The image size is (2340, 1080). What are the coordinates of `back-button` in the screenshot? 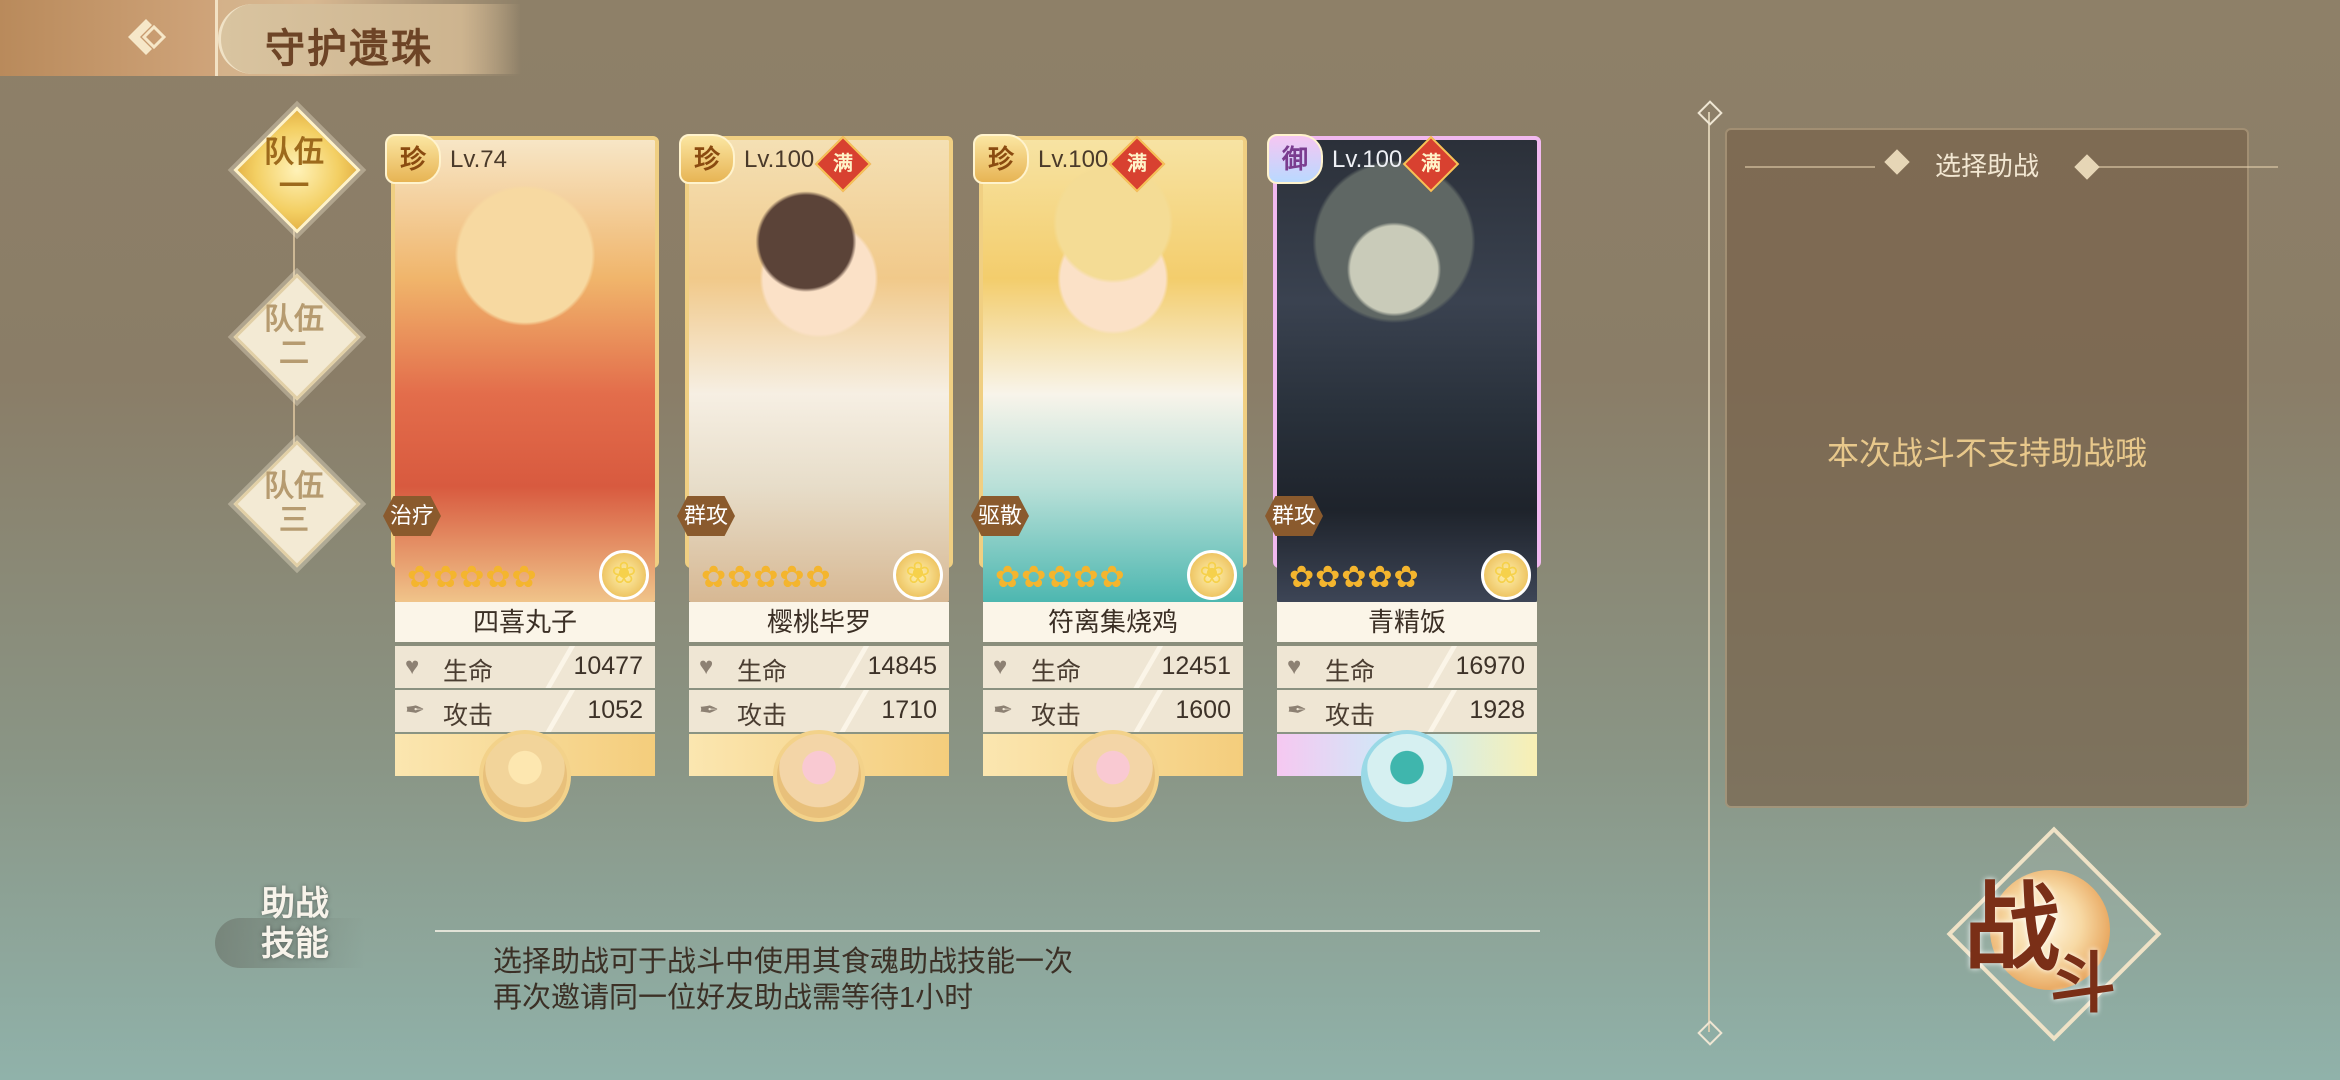 It's located at (109, 38).